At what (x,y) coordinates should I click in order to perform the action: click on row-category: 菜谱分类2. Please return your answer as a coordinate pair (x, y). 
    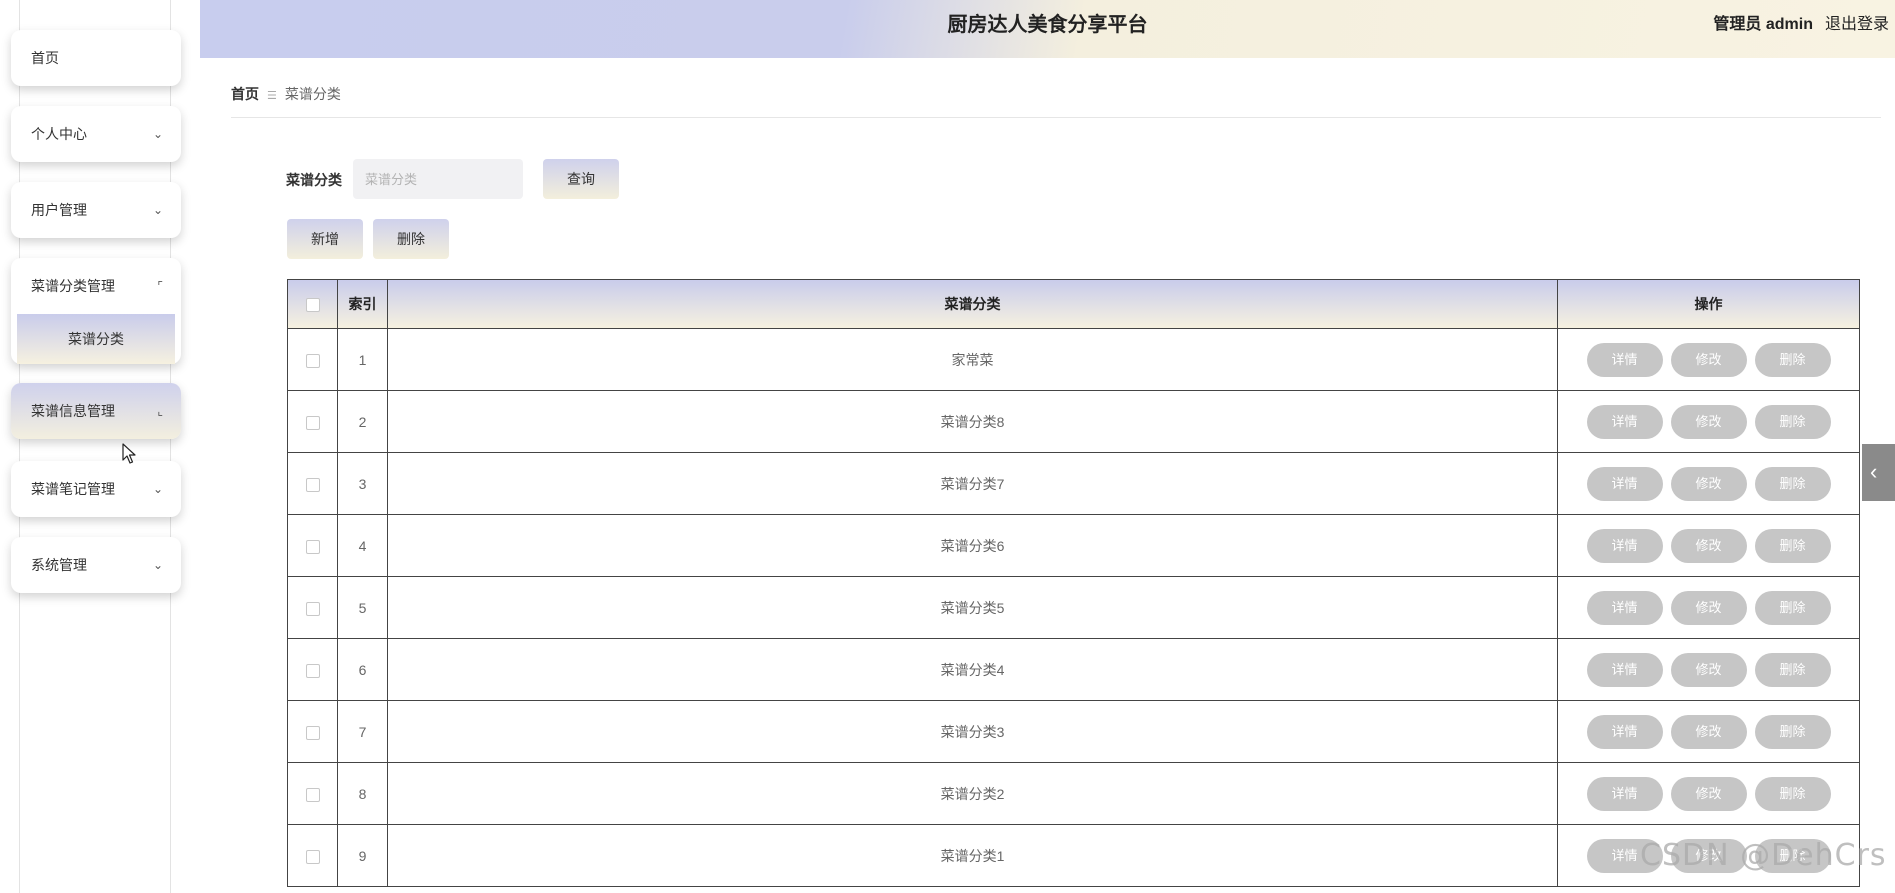
    Looking at the image, I should click on (972, 793).